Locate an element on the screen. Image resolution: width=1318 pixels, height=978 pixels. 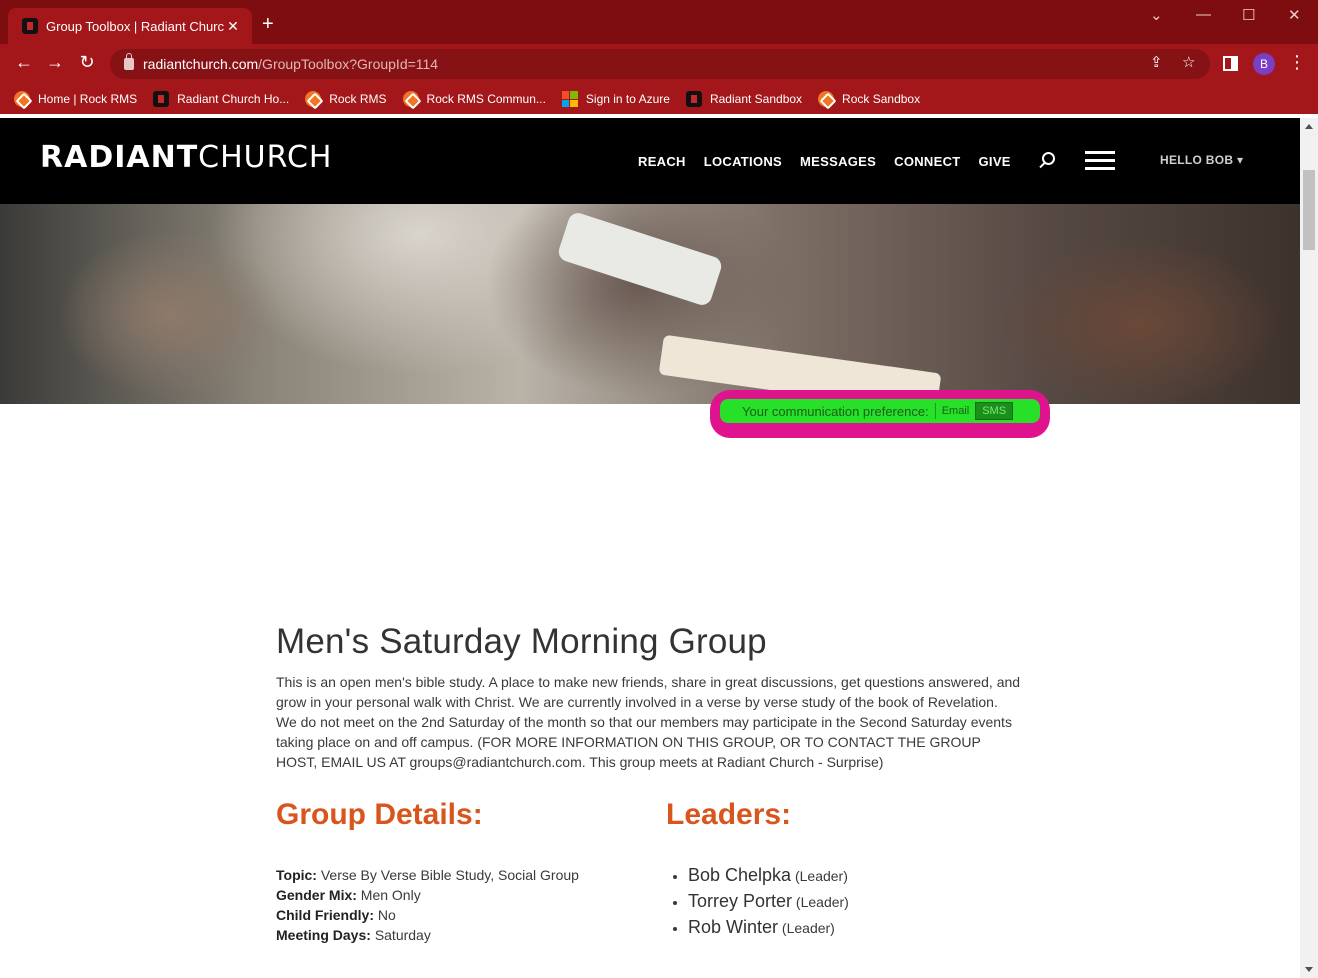
back-arrow-icon: ← is located at coordinates (24, 62).